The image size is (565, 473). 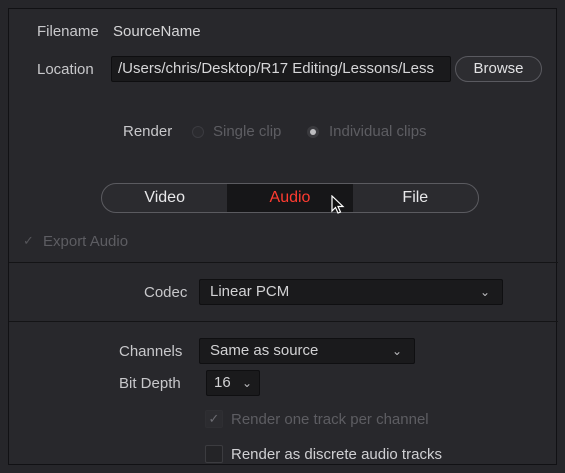 I want to click on checkmark-icon: ✓, so click(x=214, y=418).